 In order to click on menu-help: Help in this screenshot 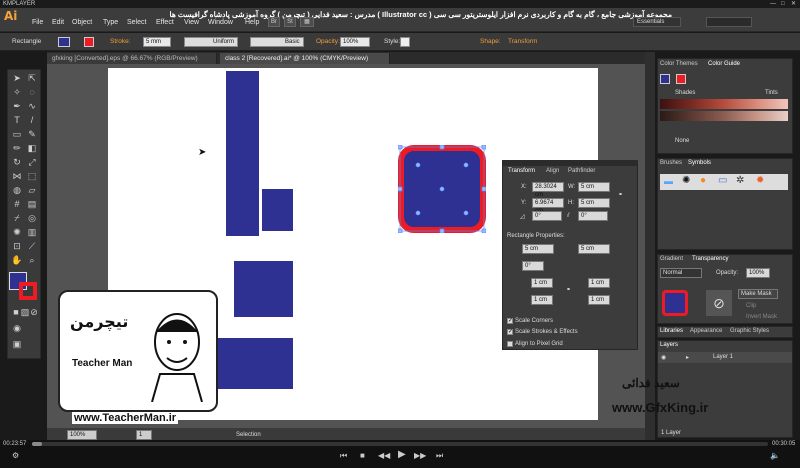, I will do `click(252, 22)`.